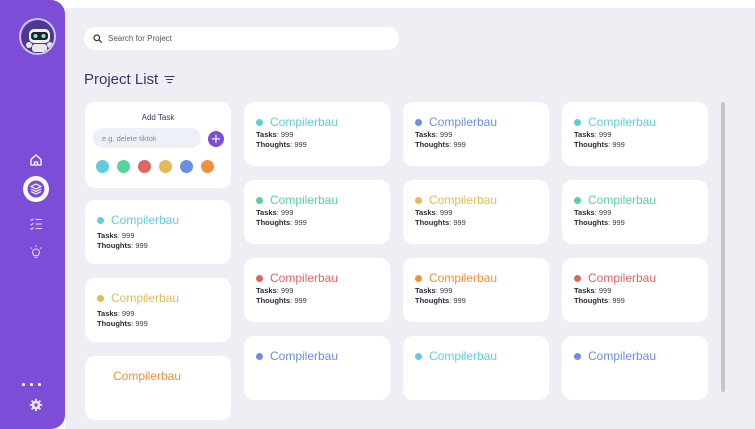 The width and height of the screenshot is (755, 429). I want to click on color-swatches, so click(155, 166).